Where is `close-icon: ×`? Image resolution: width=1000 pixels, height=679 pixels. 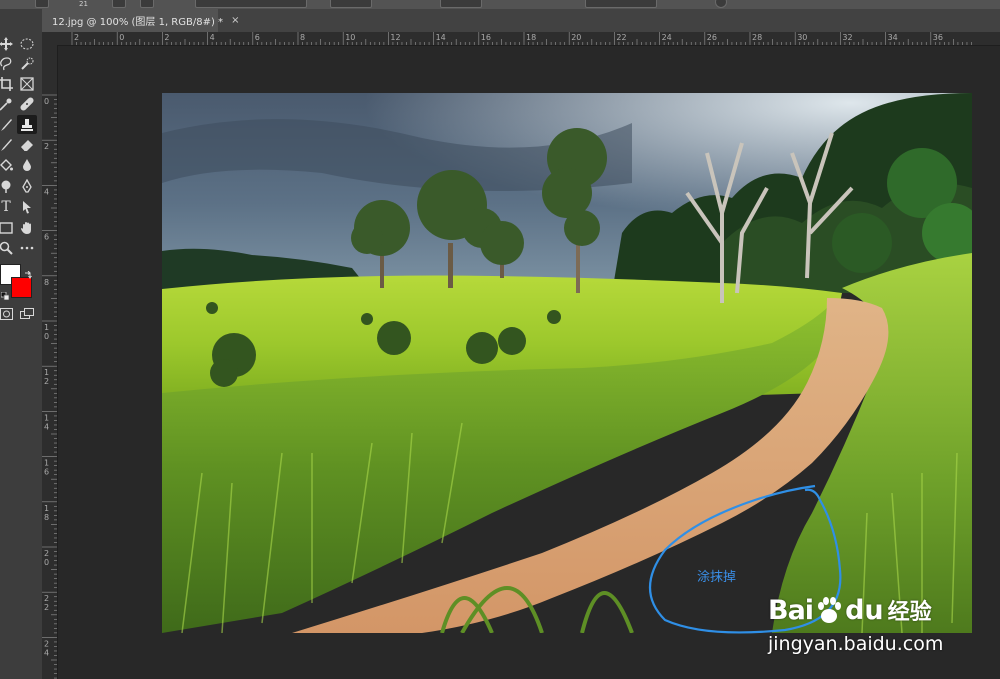
close-icon: × is located at coordinates (235, 20).